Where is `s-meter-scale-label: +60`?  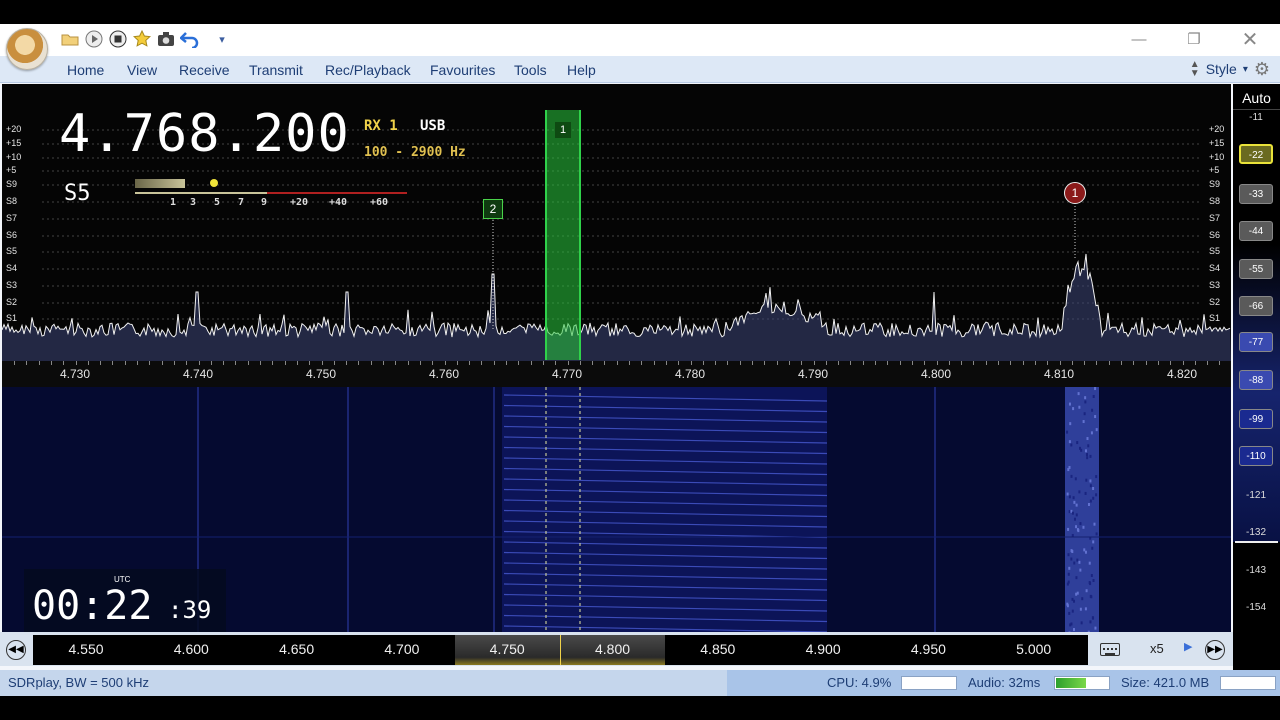
s-meter-scale-label: +60 is located at coordinates (379, 202).